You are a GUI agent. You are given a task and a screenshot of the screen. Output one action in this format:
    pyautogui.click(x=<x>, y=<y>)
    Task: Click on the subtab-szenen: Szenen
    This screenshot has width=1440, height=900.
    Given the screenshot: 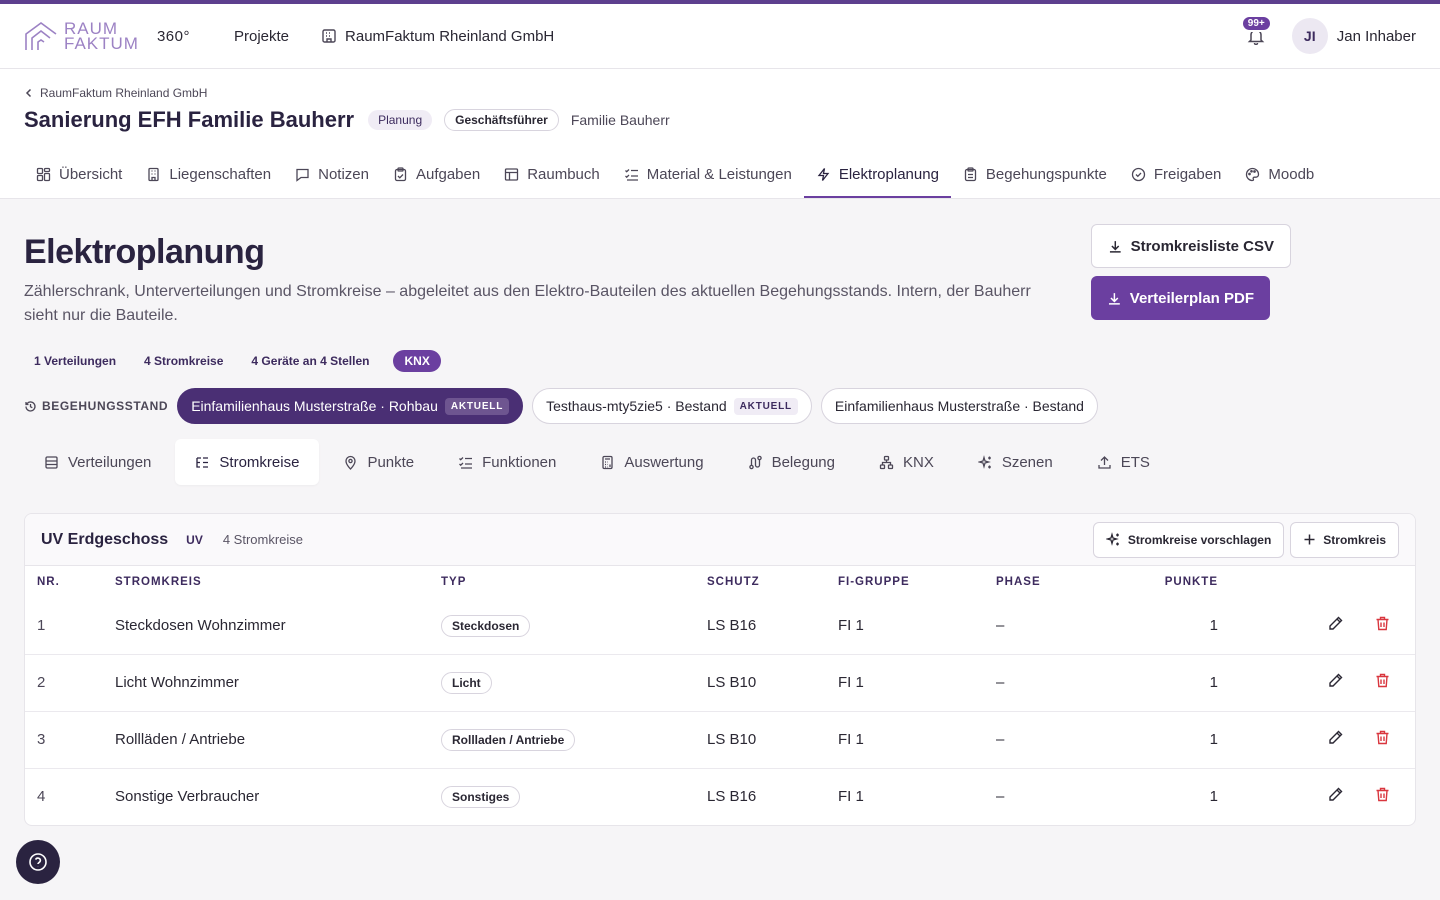 What is the action you would take?
    pyautogui.click(x=1015, y=462)
    